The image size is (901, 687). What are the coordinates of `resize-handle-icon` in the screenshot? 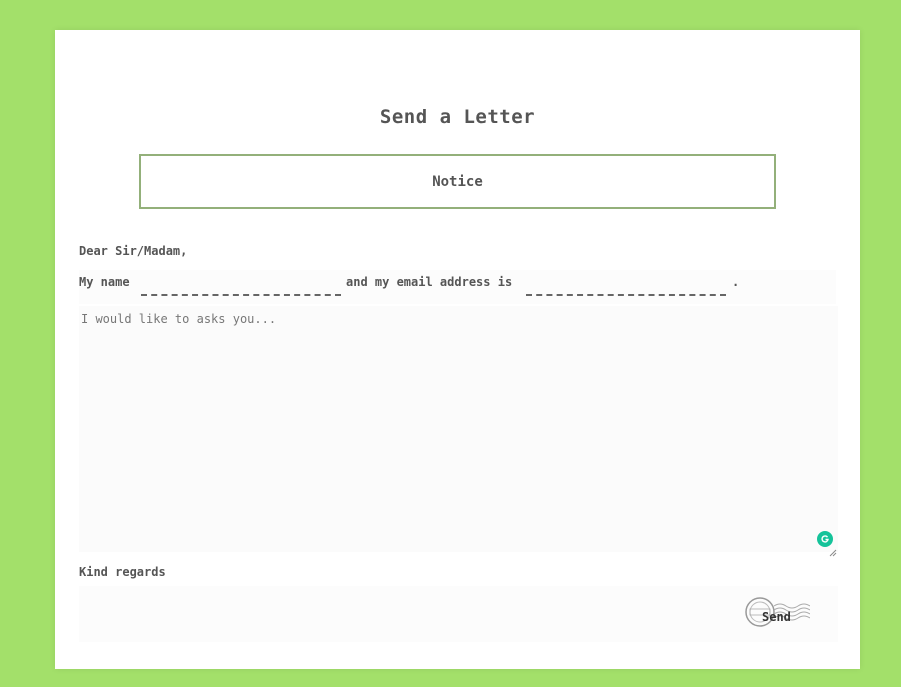 It's located at (833, 549).